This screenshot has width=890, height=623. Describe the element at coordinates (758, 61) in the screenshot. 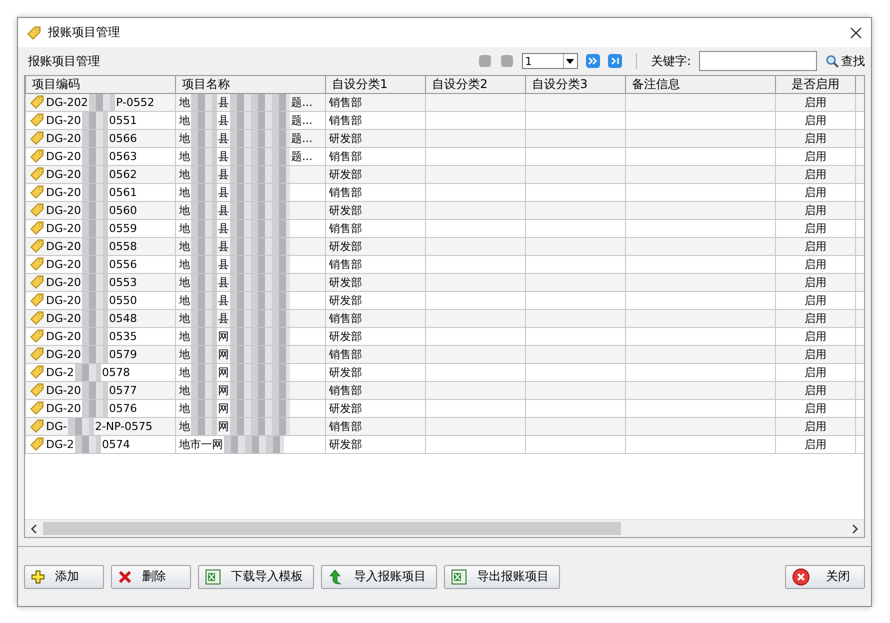

I see `keyword-field` at that location.